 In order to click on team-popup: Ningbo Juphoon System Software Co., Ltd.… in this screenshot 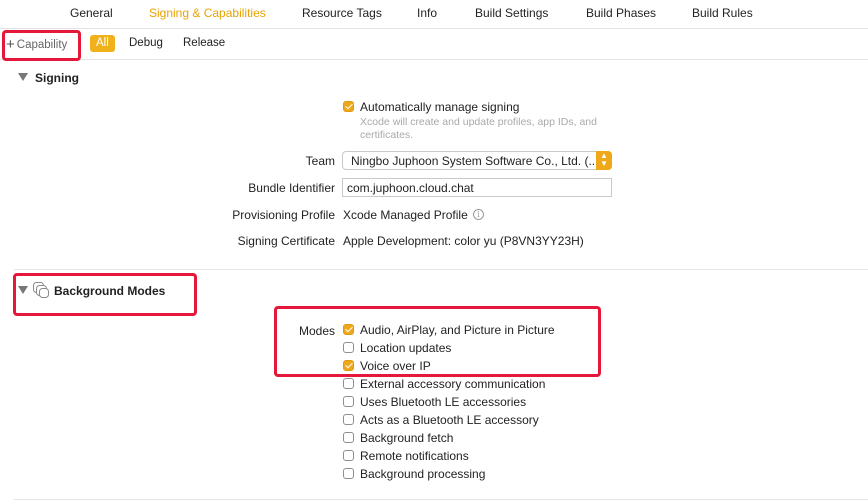, I will do `click(477, 160)`.